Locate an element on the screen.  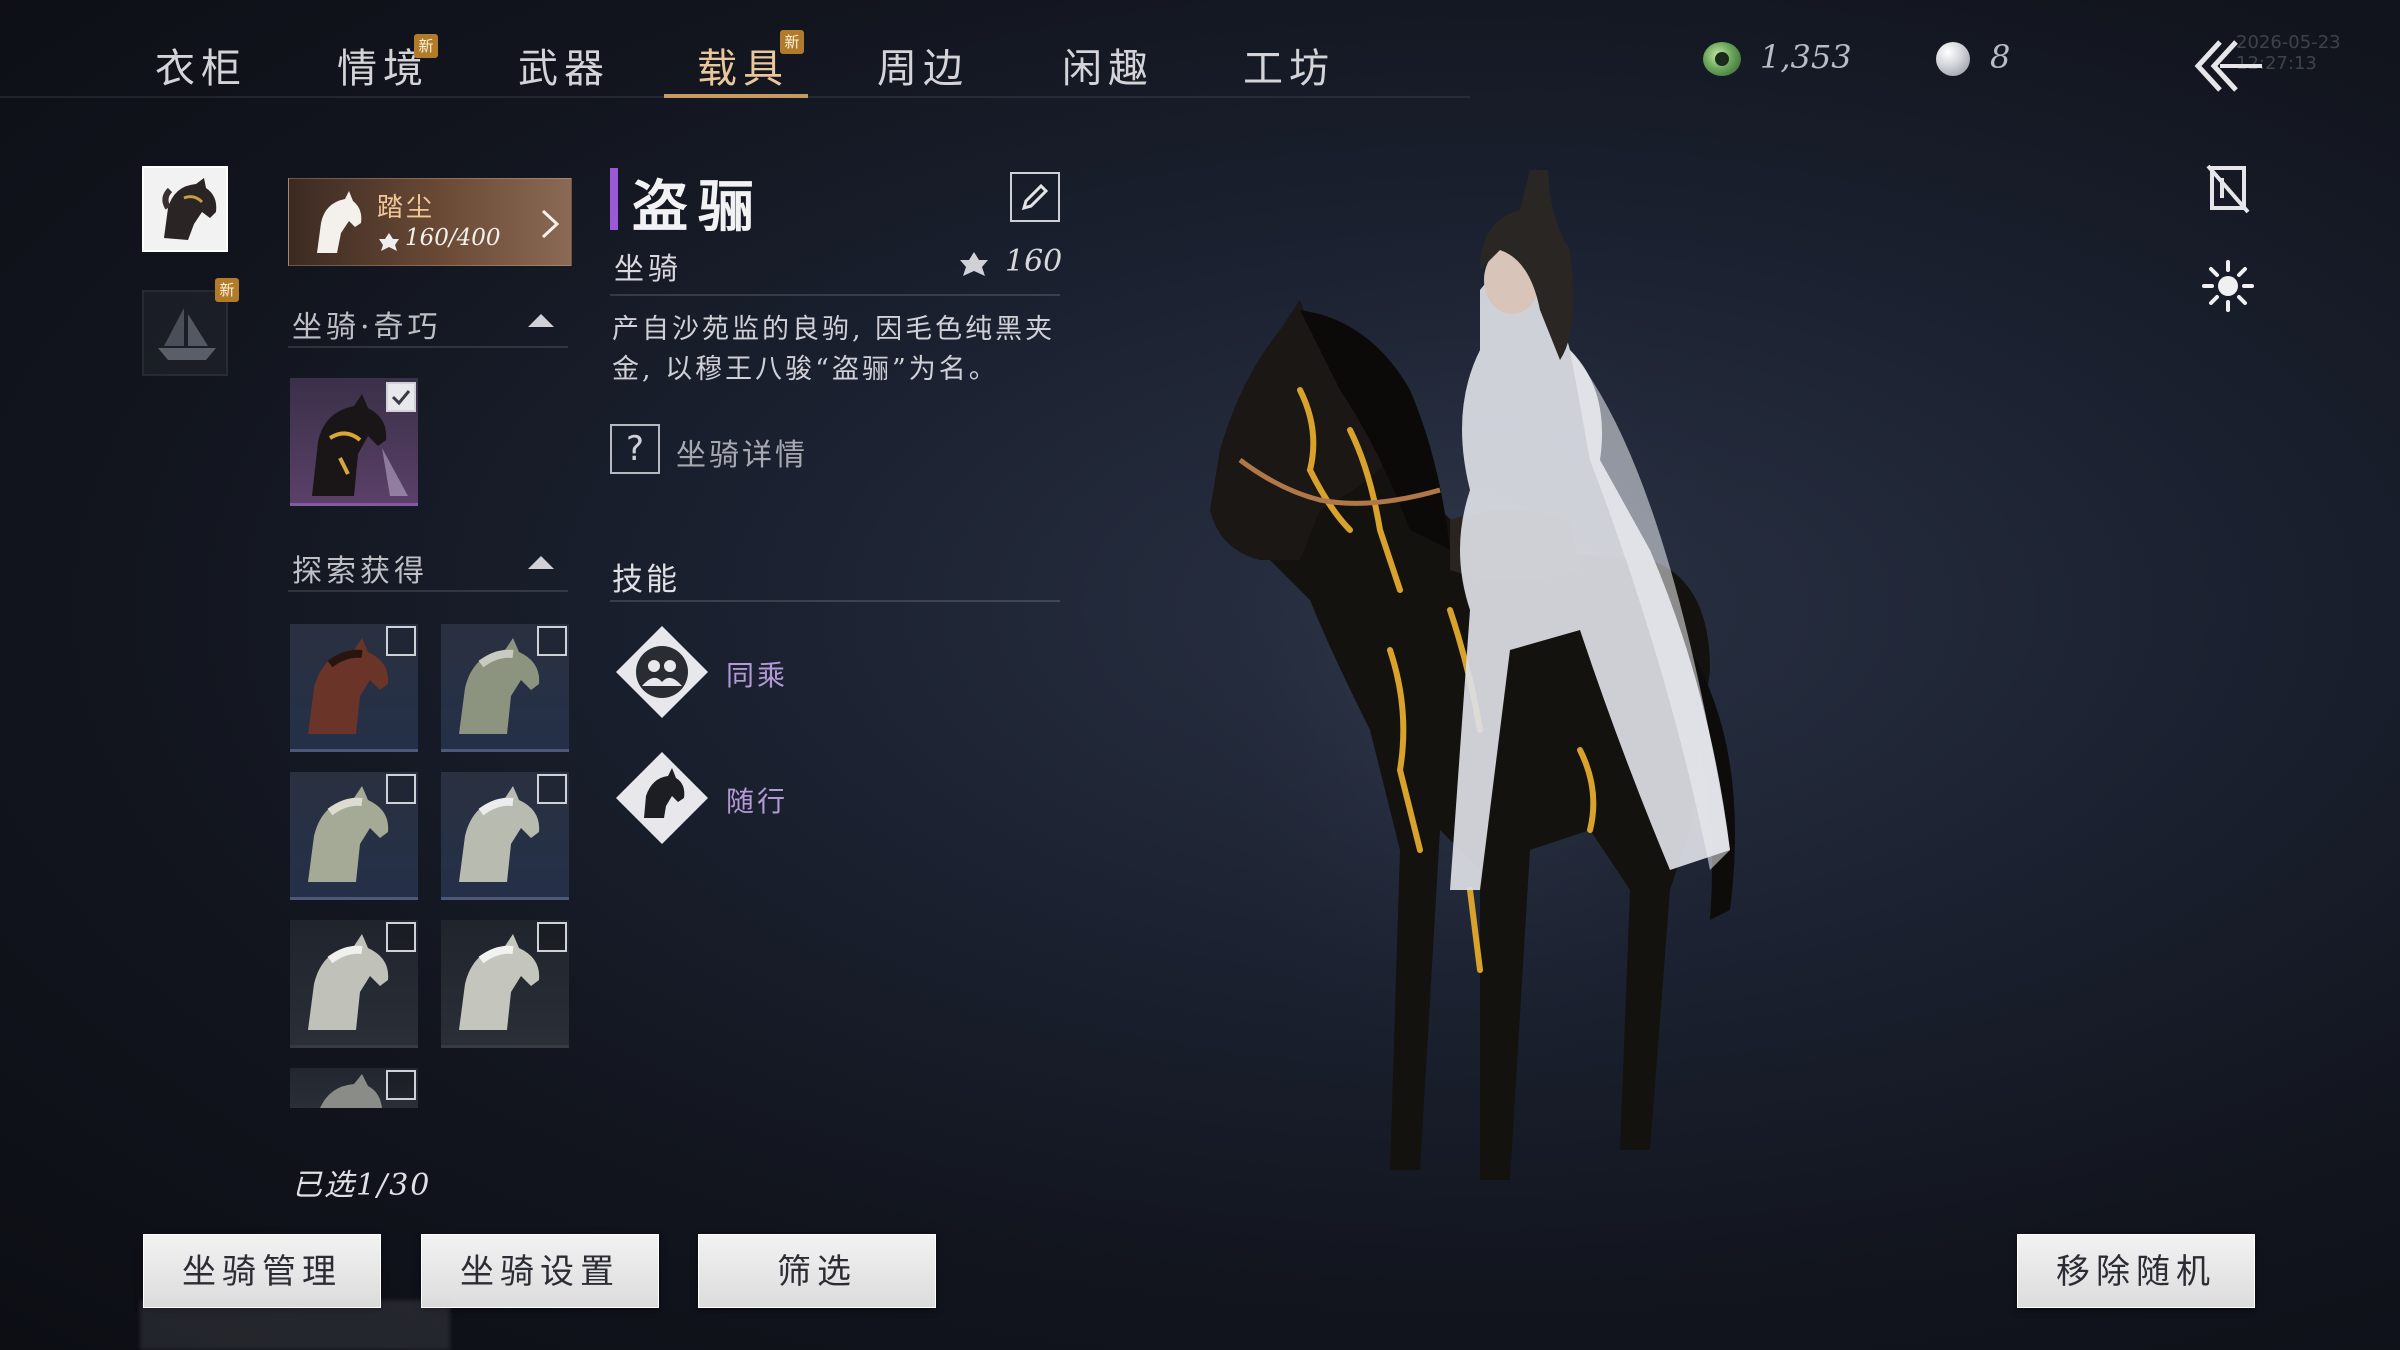
skill-ride-together is located at coordinates (662, 672).